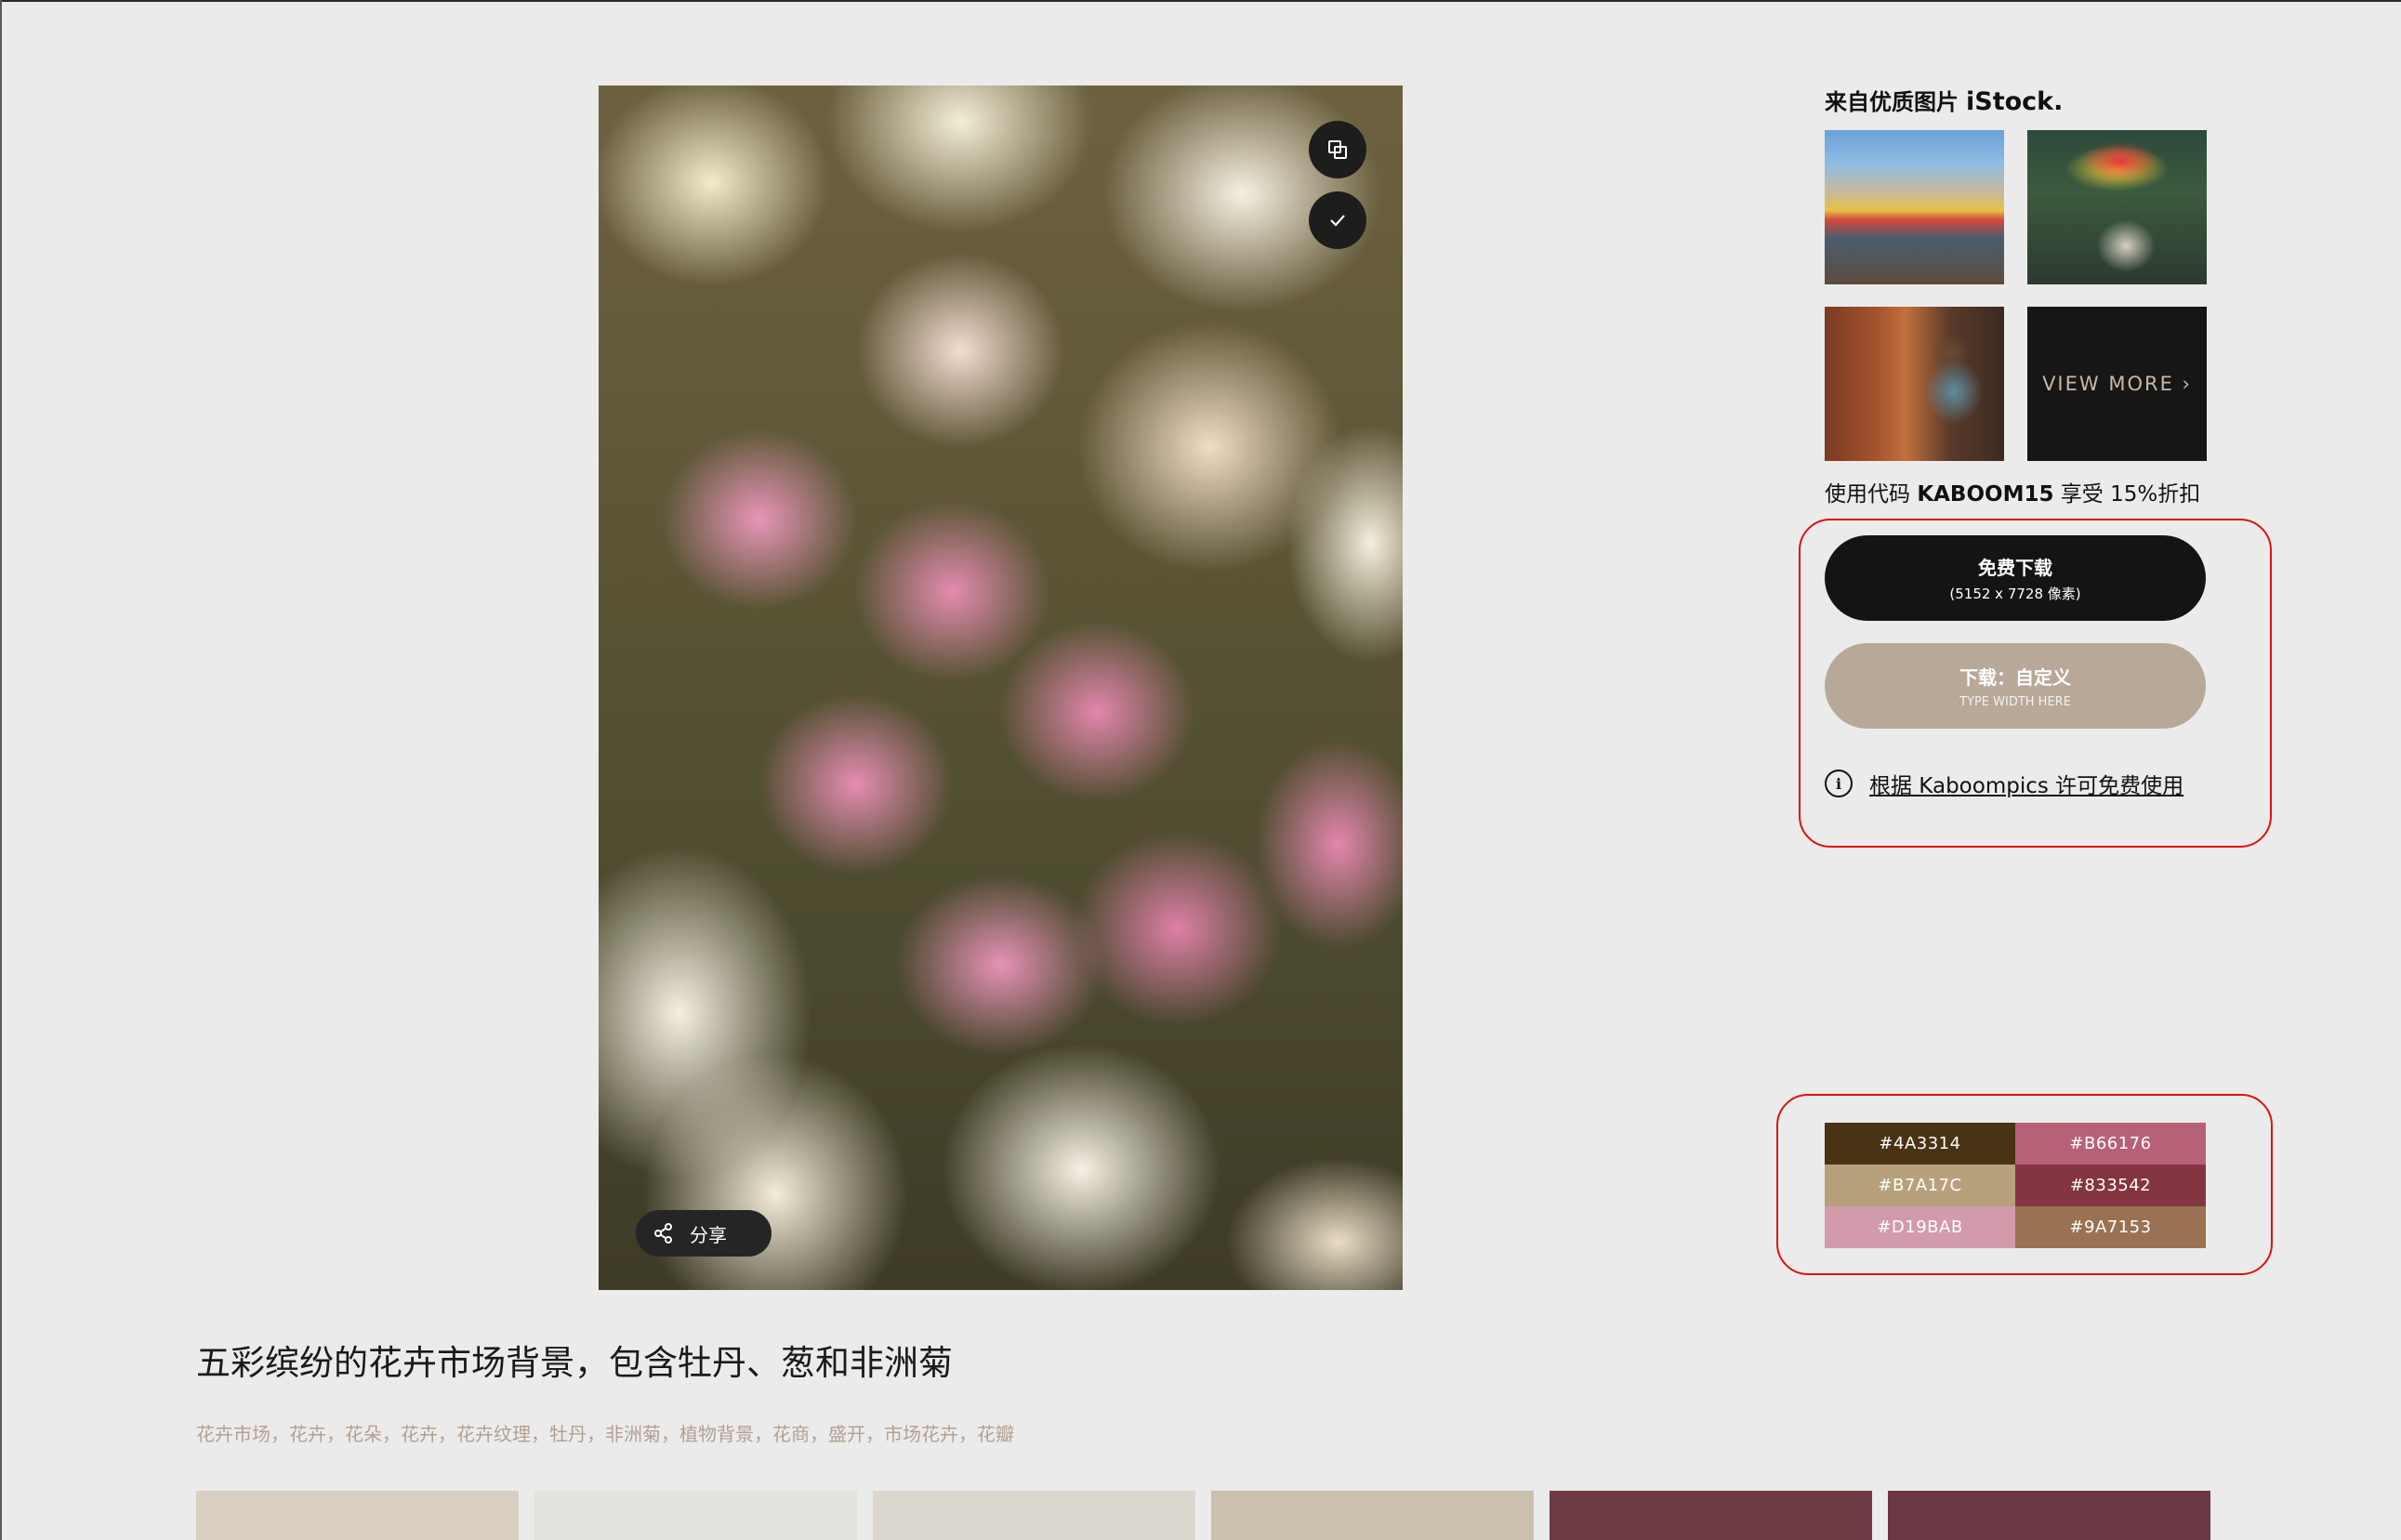 The width and height of the screenshot is (2401, 1540). I want to click on promo-suffix: 享受 15%折扣, so click(2130, 494).